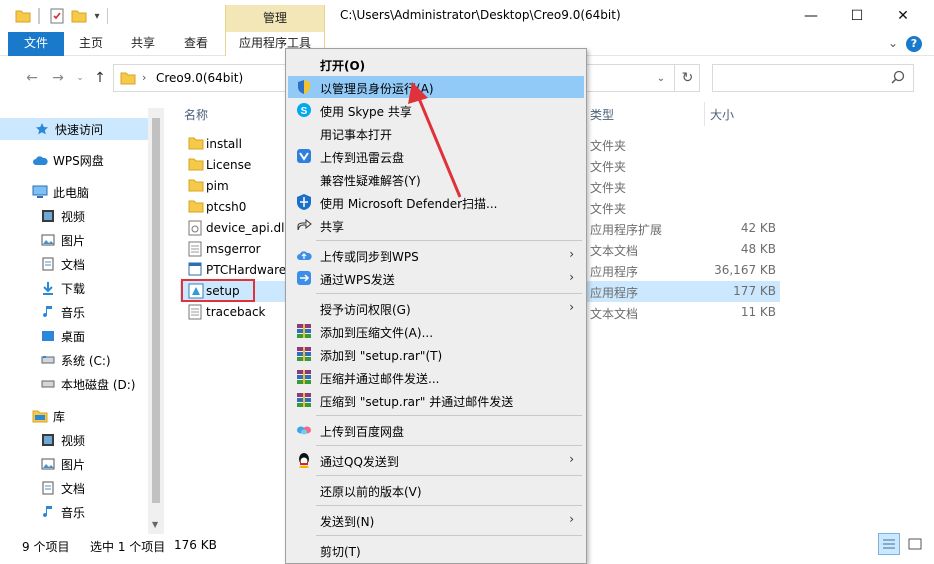 The width and height of the screenshot is (934, 564). I want to click on sidebar-item-downloads: 下载, so click(74, 288).